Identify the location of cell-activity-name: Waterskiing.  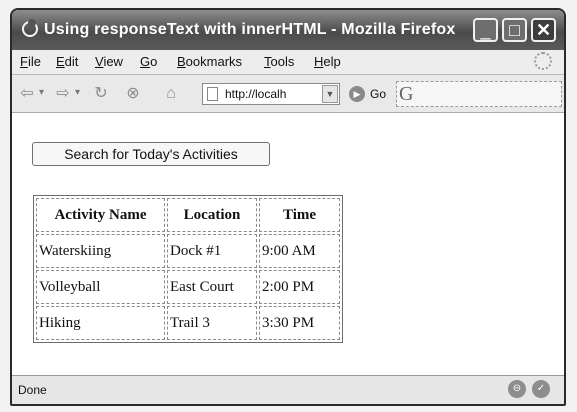
(100, 251).